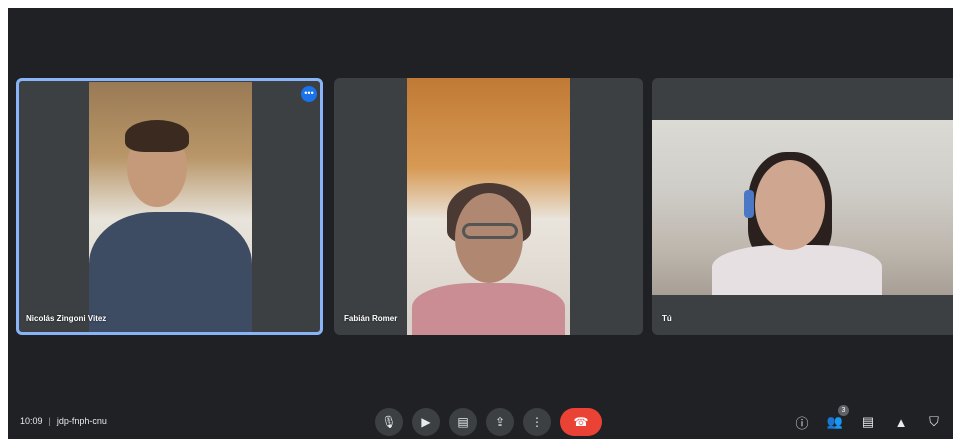  I want to click on host-controls-button: ⛉, so click(934, 422).